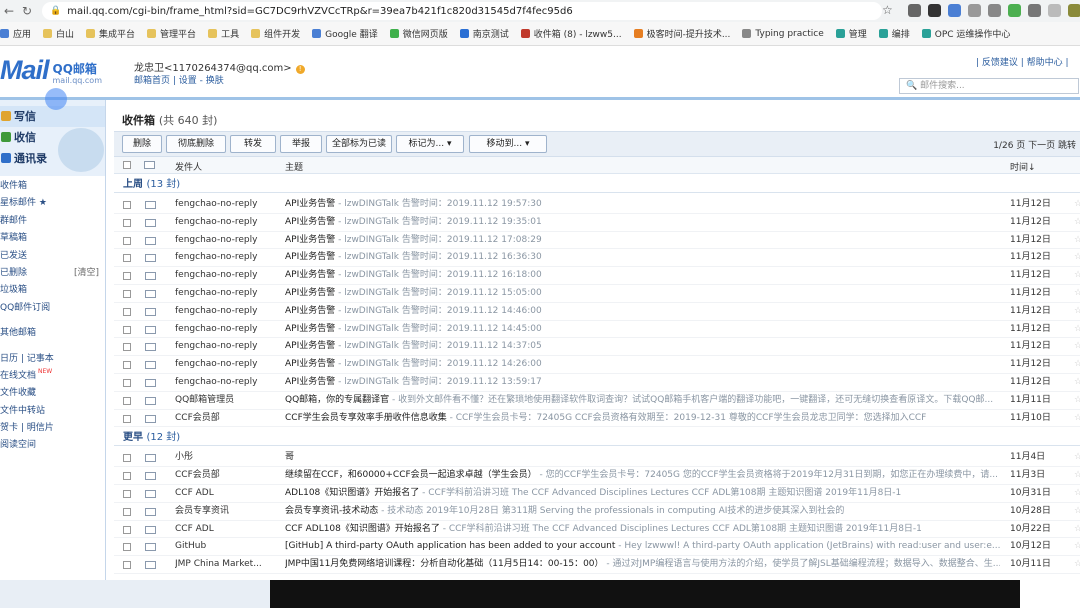 This screenshot has height=608, width=1080. What do you see at coordinates (52, 186) in the screenshot?
I see `sidebar-folder-item: 收件箱` at bounding box center [52, 186].